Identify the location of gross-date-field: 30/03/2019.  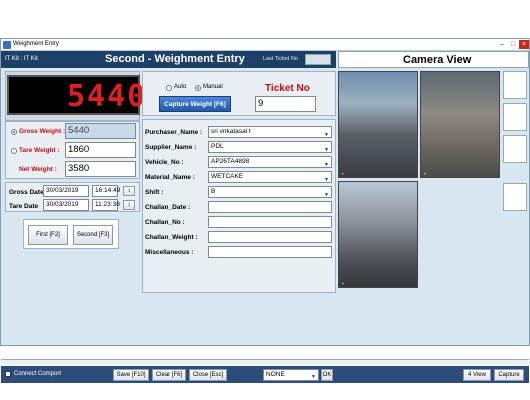
(66, 191).